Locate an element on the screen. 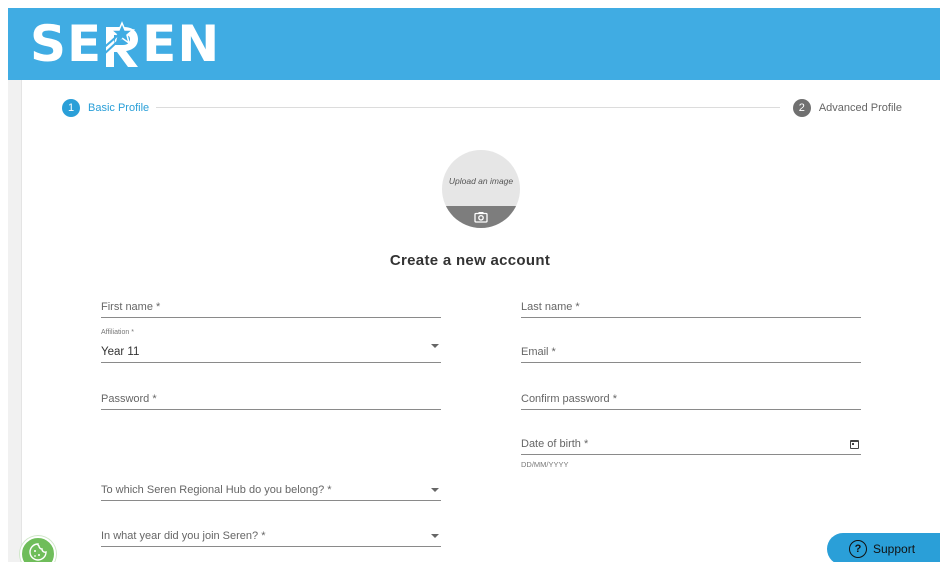  date-of-birth-field: Date of birth * is located at coordinates (691, 444).